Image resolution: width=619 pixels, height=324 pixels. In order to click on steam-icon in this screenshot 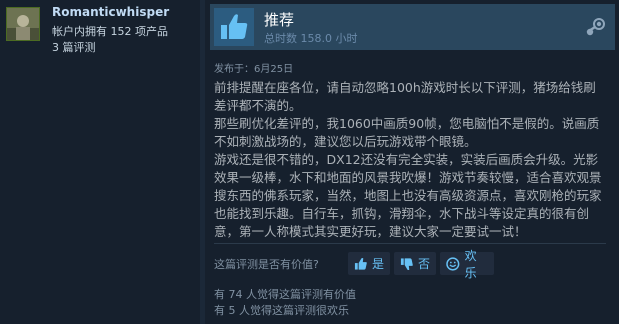, I will do `click(595, 27)`.